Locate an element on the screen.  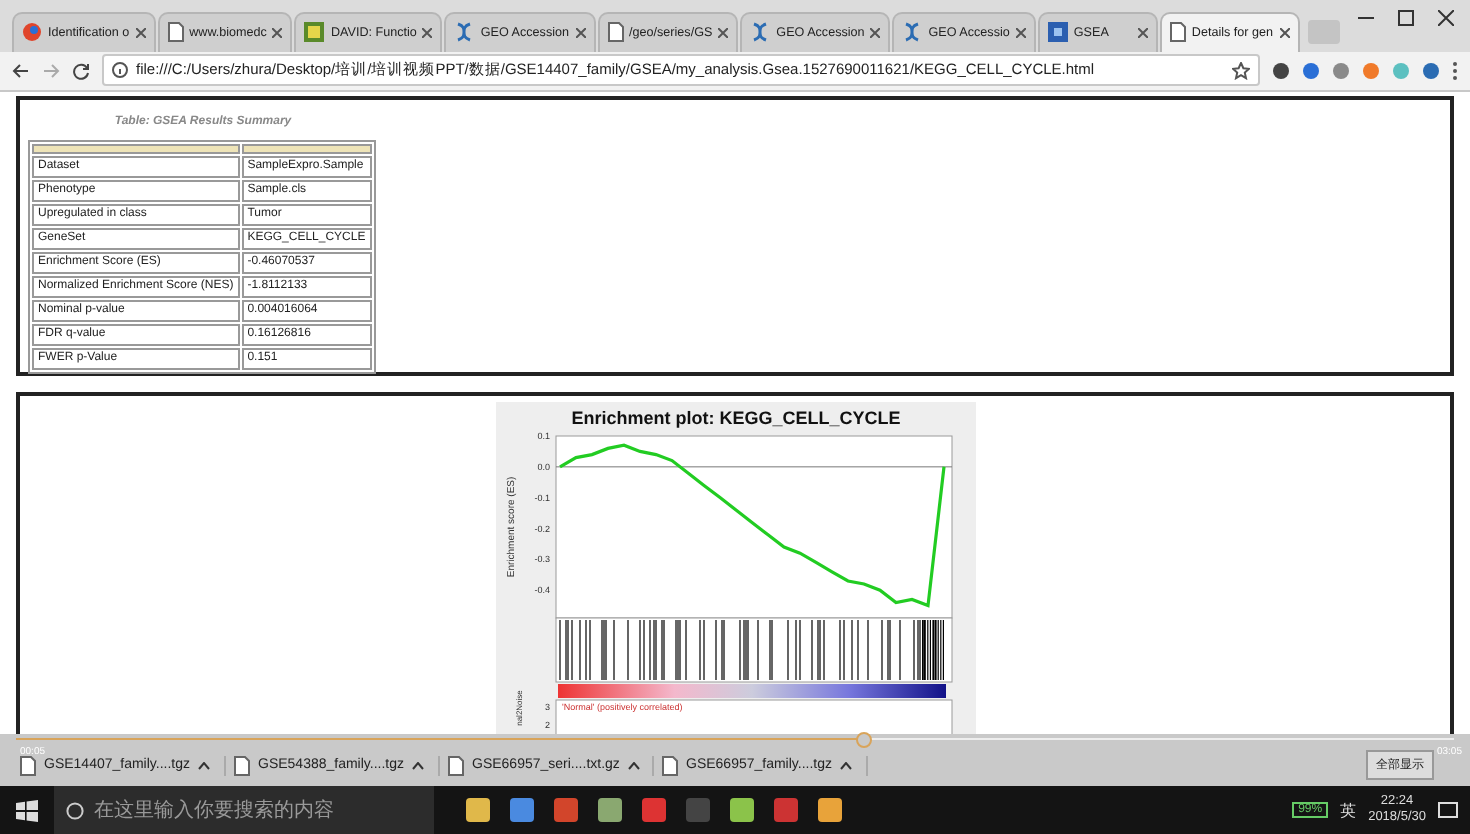
star-icon is located at coordinates (1241, 70).